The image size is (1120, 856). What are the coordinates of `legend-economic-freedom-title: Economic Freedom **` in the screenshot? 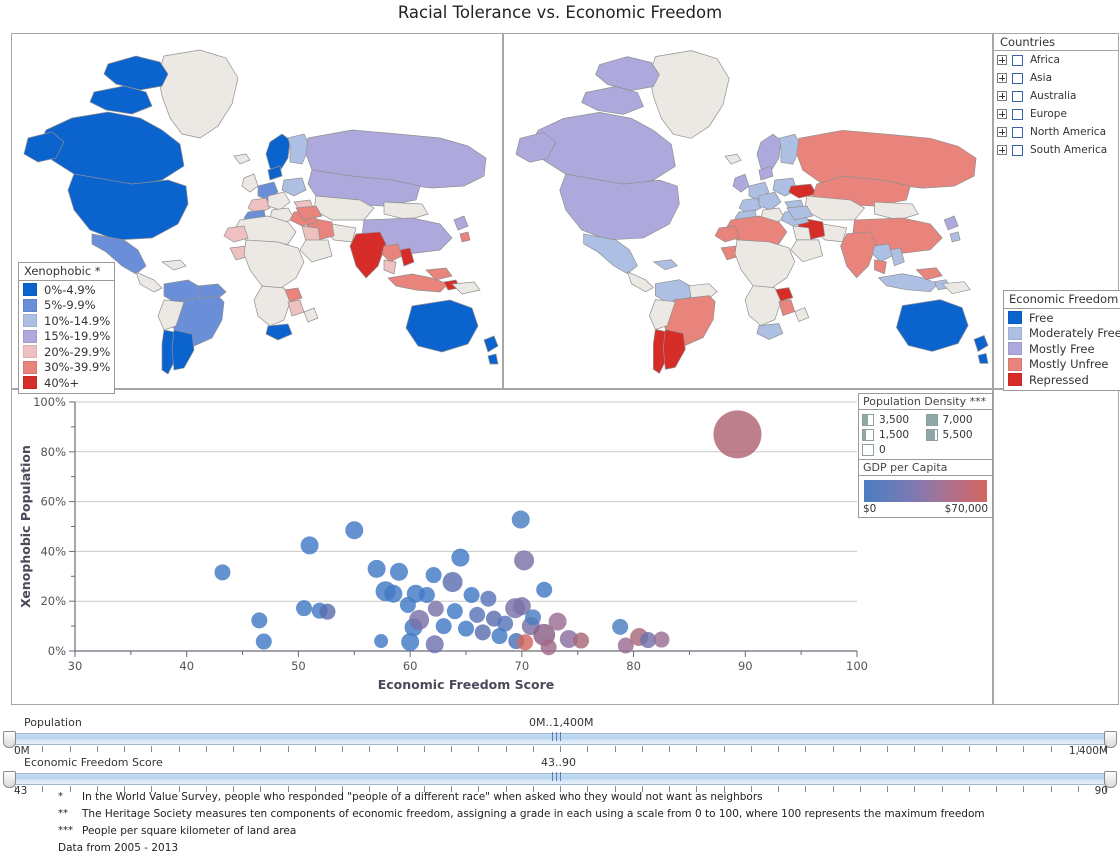 It's located at (1062, 300).